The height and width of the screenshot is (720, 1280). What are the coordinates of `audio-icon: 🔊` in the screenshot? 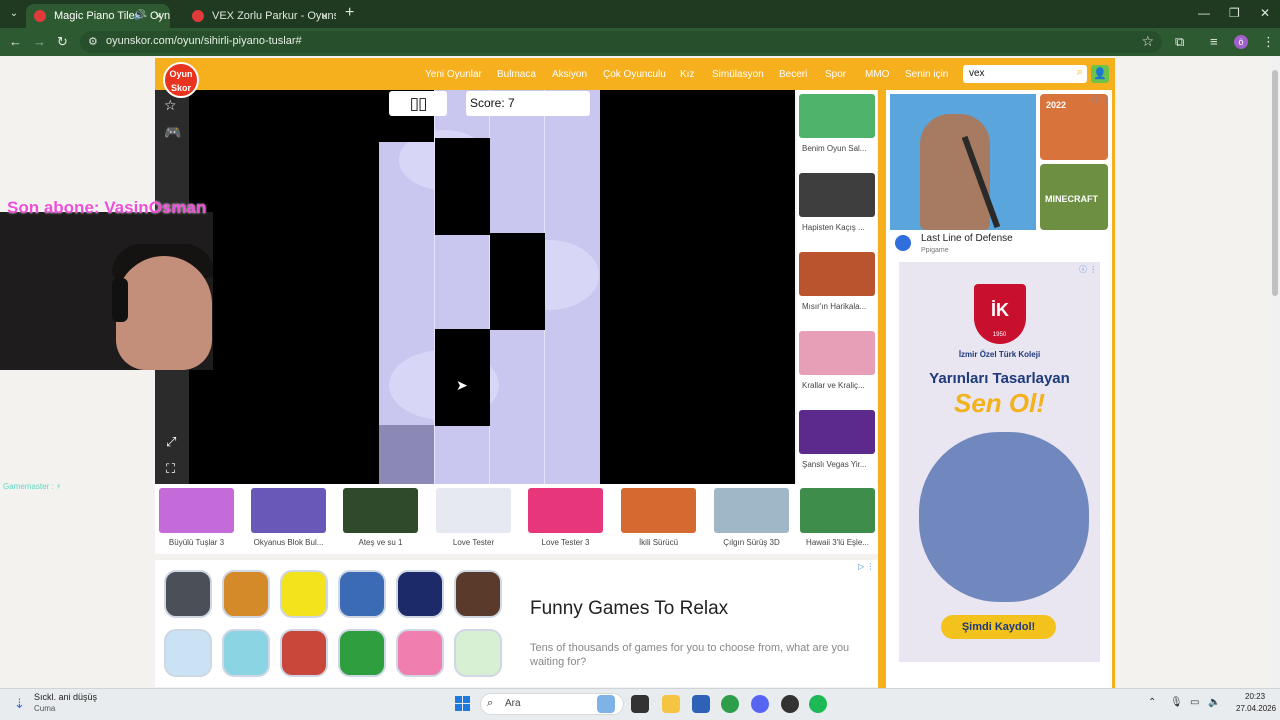 It's located at (140, 16).